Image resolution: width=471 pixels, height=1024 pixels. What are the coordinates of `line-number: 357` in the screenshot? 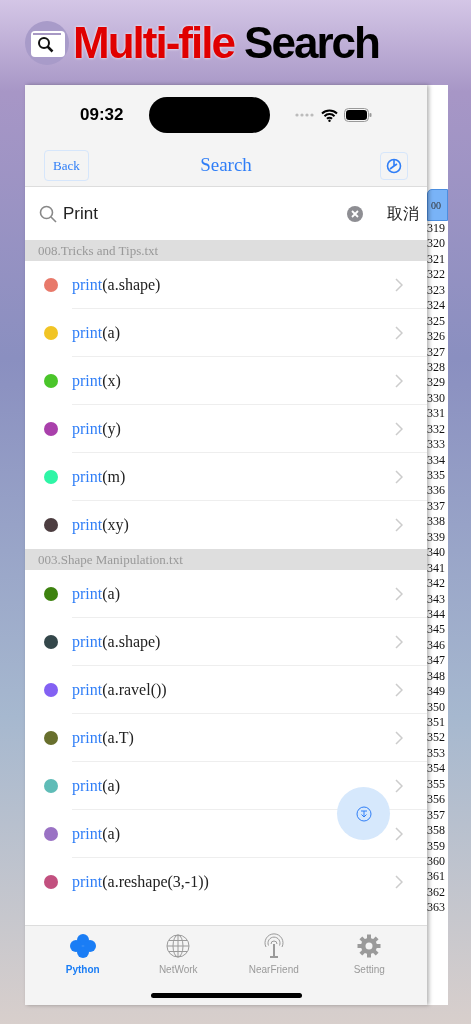 It's located at (436, 815).